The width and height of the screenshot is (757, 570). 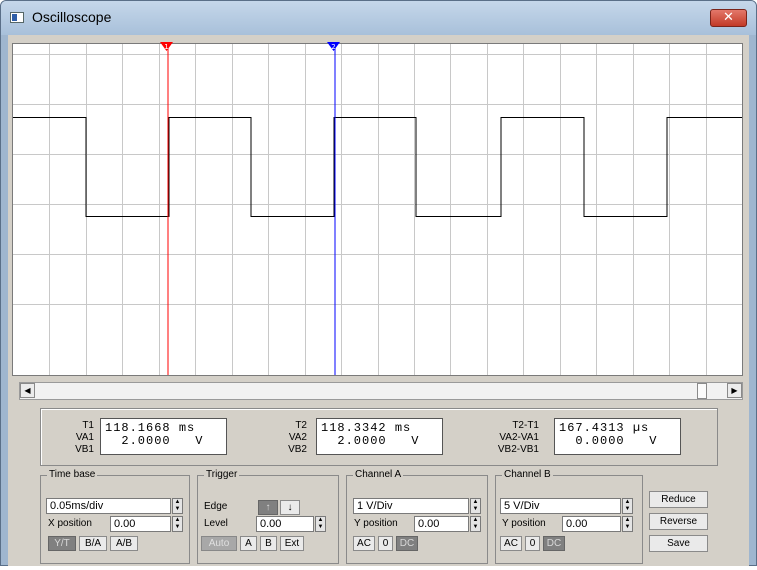 I want to click on horizontal-scrollbar, so click(x=381, y=391).